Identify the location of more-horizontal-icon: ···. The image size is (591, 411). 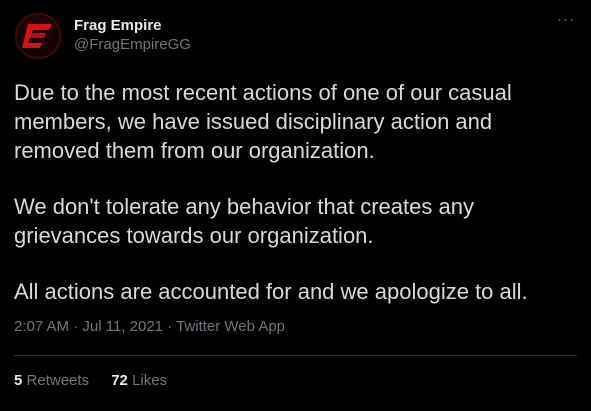
(566, 21).